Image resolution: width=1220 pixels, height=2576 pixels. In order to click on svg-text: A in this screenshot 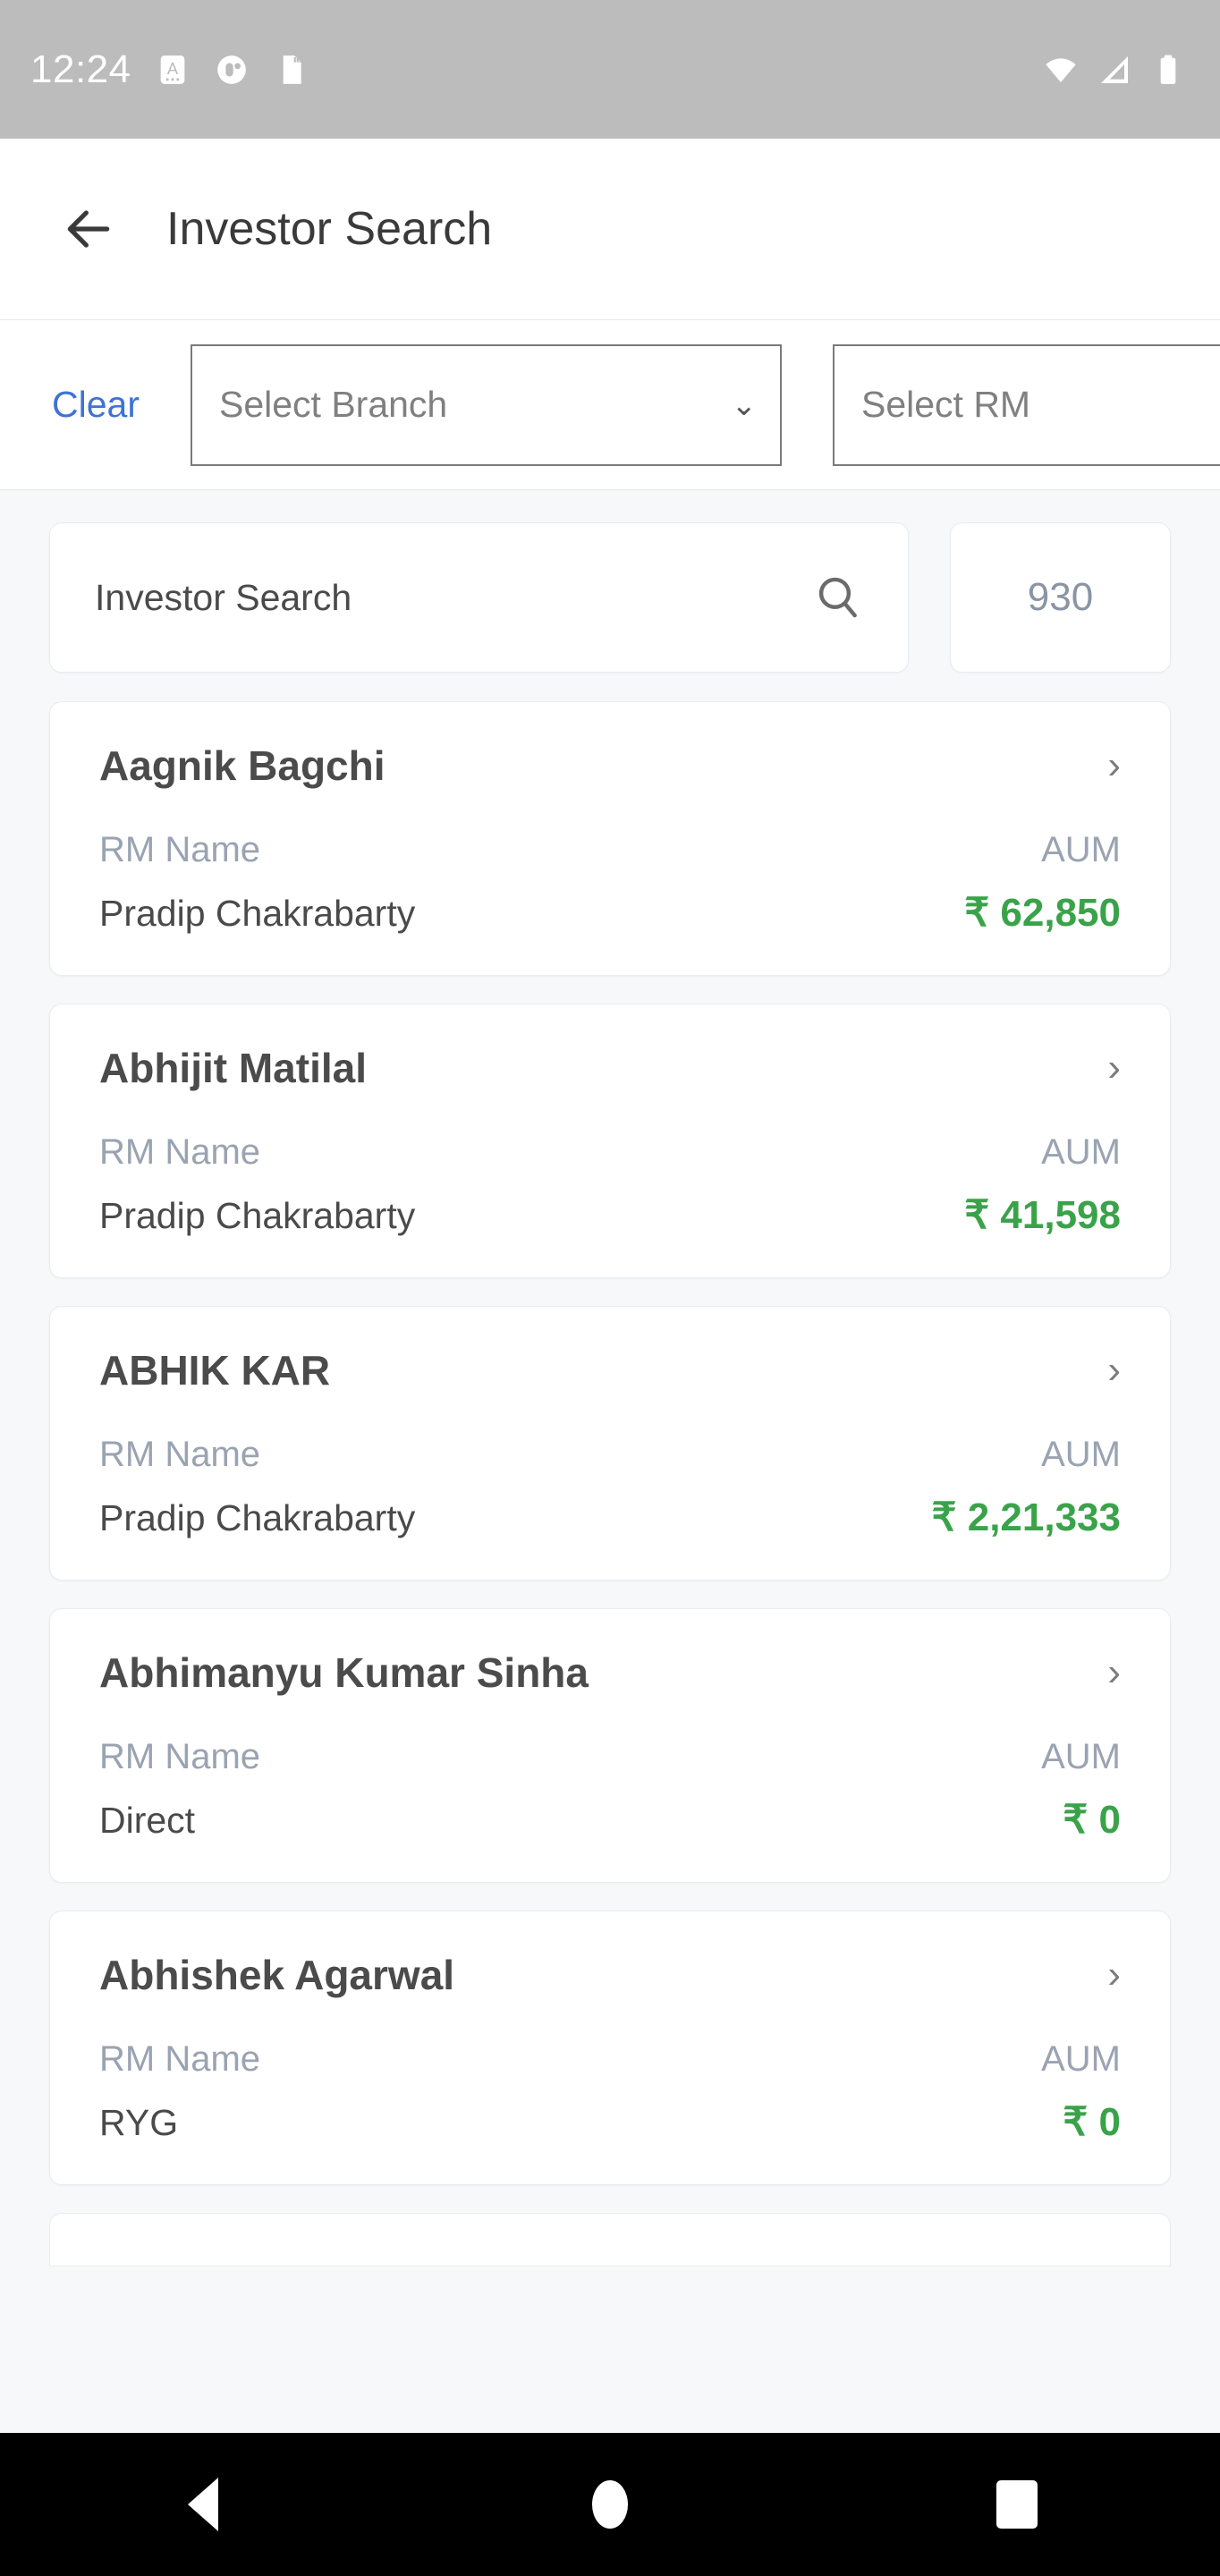, I will do `click(172, 68)`.